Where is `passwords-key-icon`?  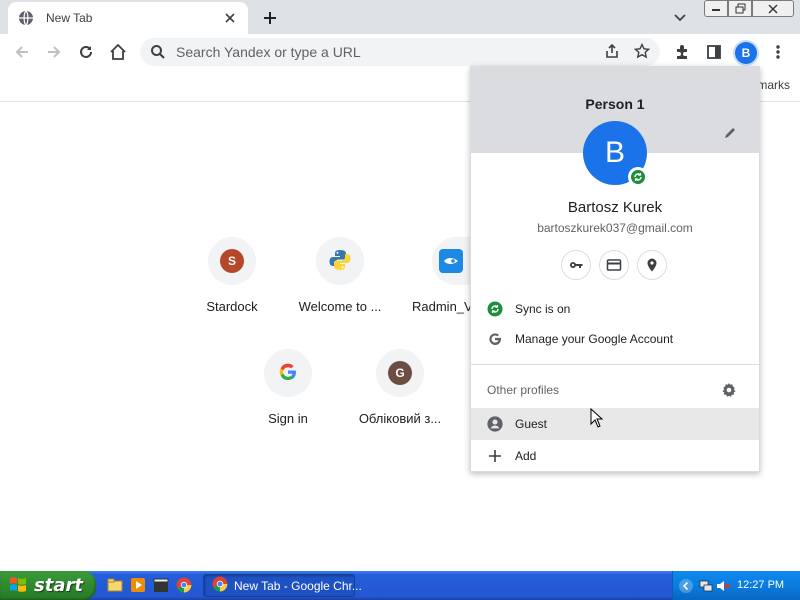
passwords-key-icon is located at coordinates (576, 265).